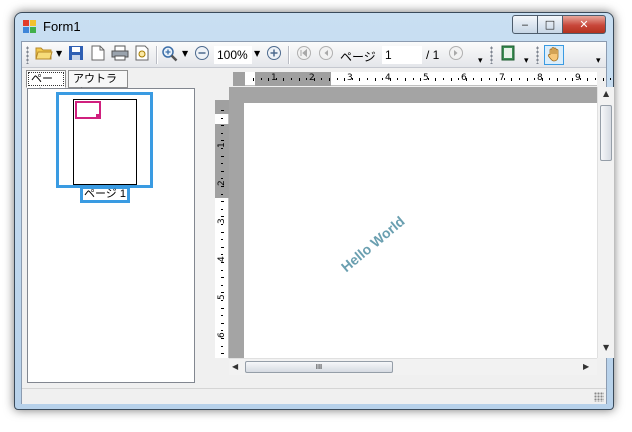  What do you see at coordinates (456, 55) in the screenshot?
I see `next-page-icon` at bounding box center [456, 55].